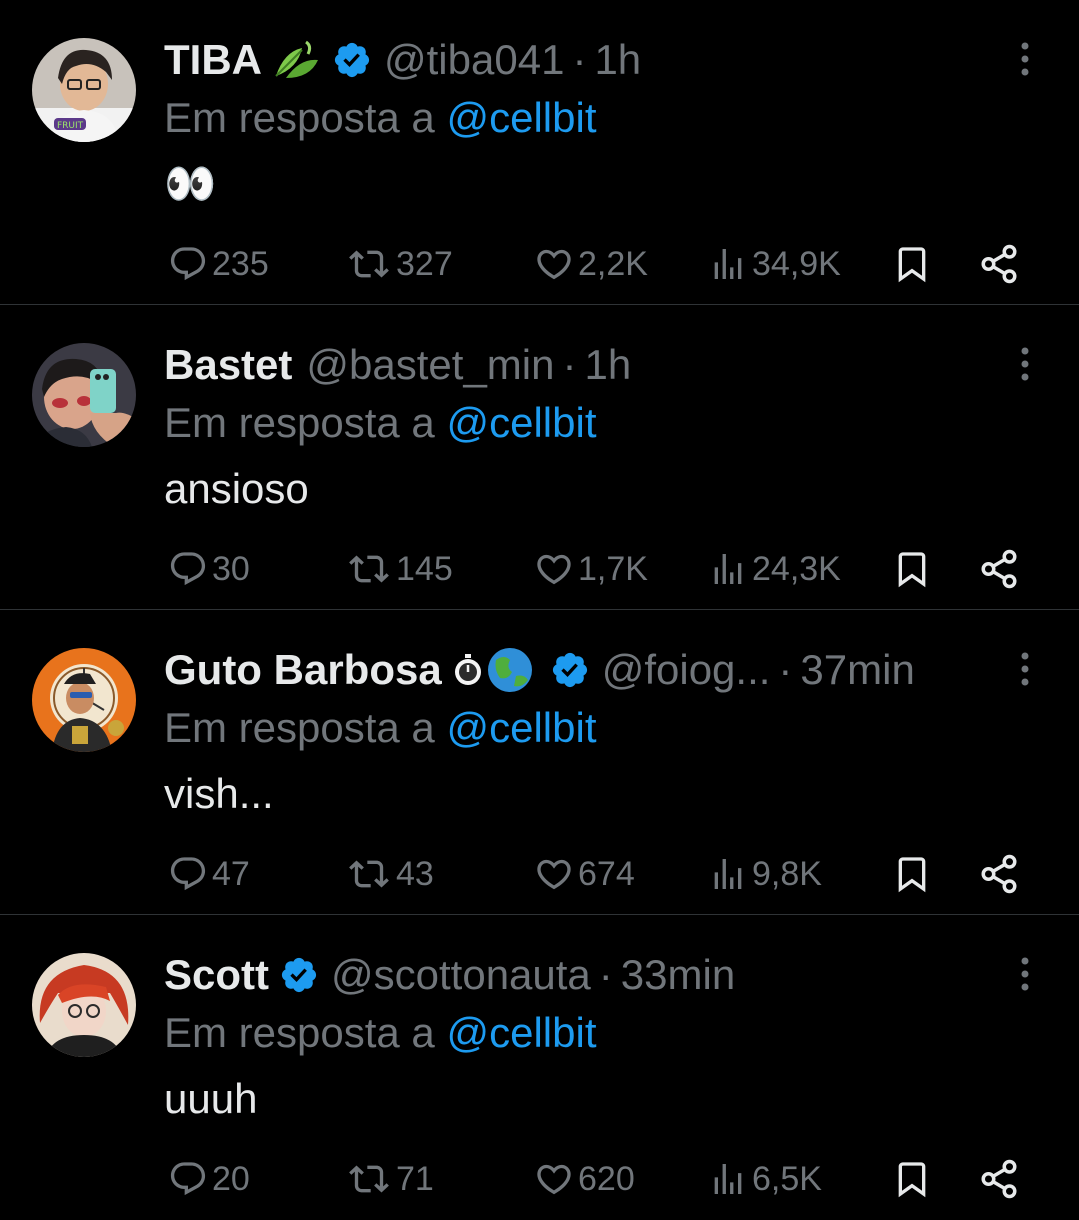 The image size is (1079, 1220). I want to click on timestamp: 37min, so click(857, 670).